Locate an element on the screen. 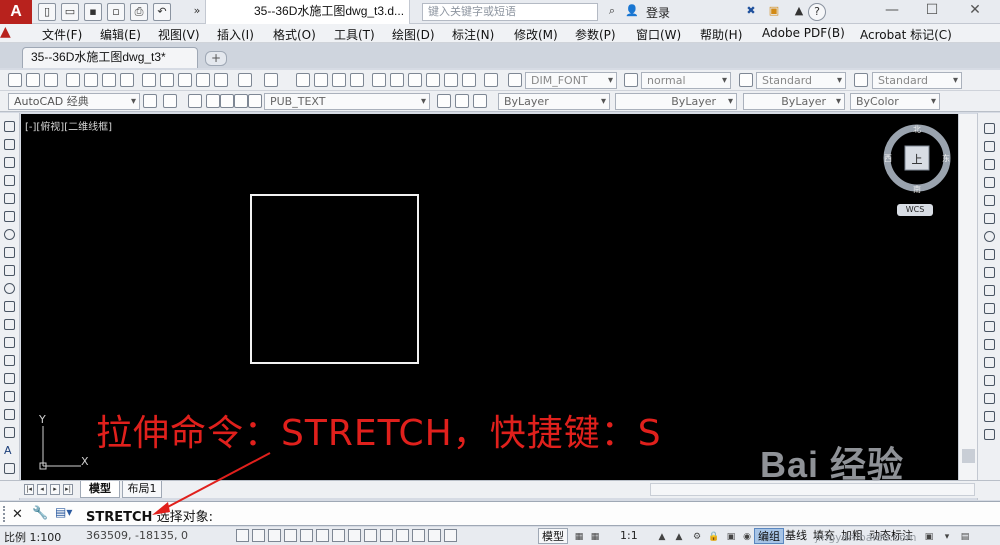 The width and height of the screenshot is (1000, 545). arc-icon is located at coordinates (9, 216).